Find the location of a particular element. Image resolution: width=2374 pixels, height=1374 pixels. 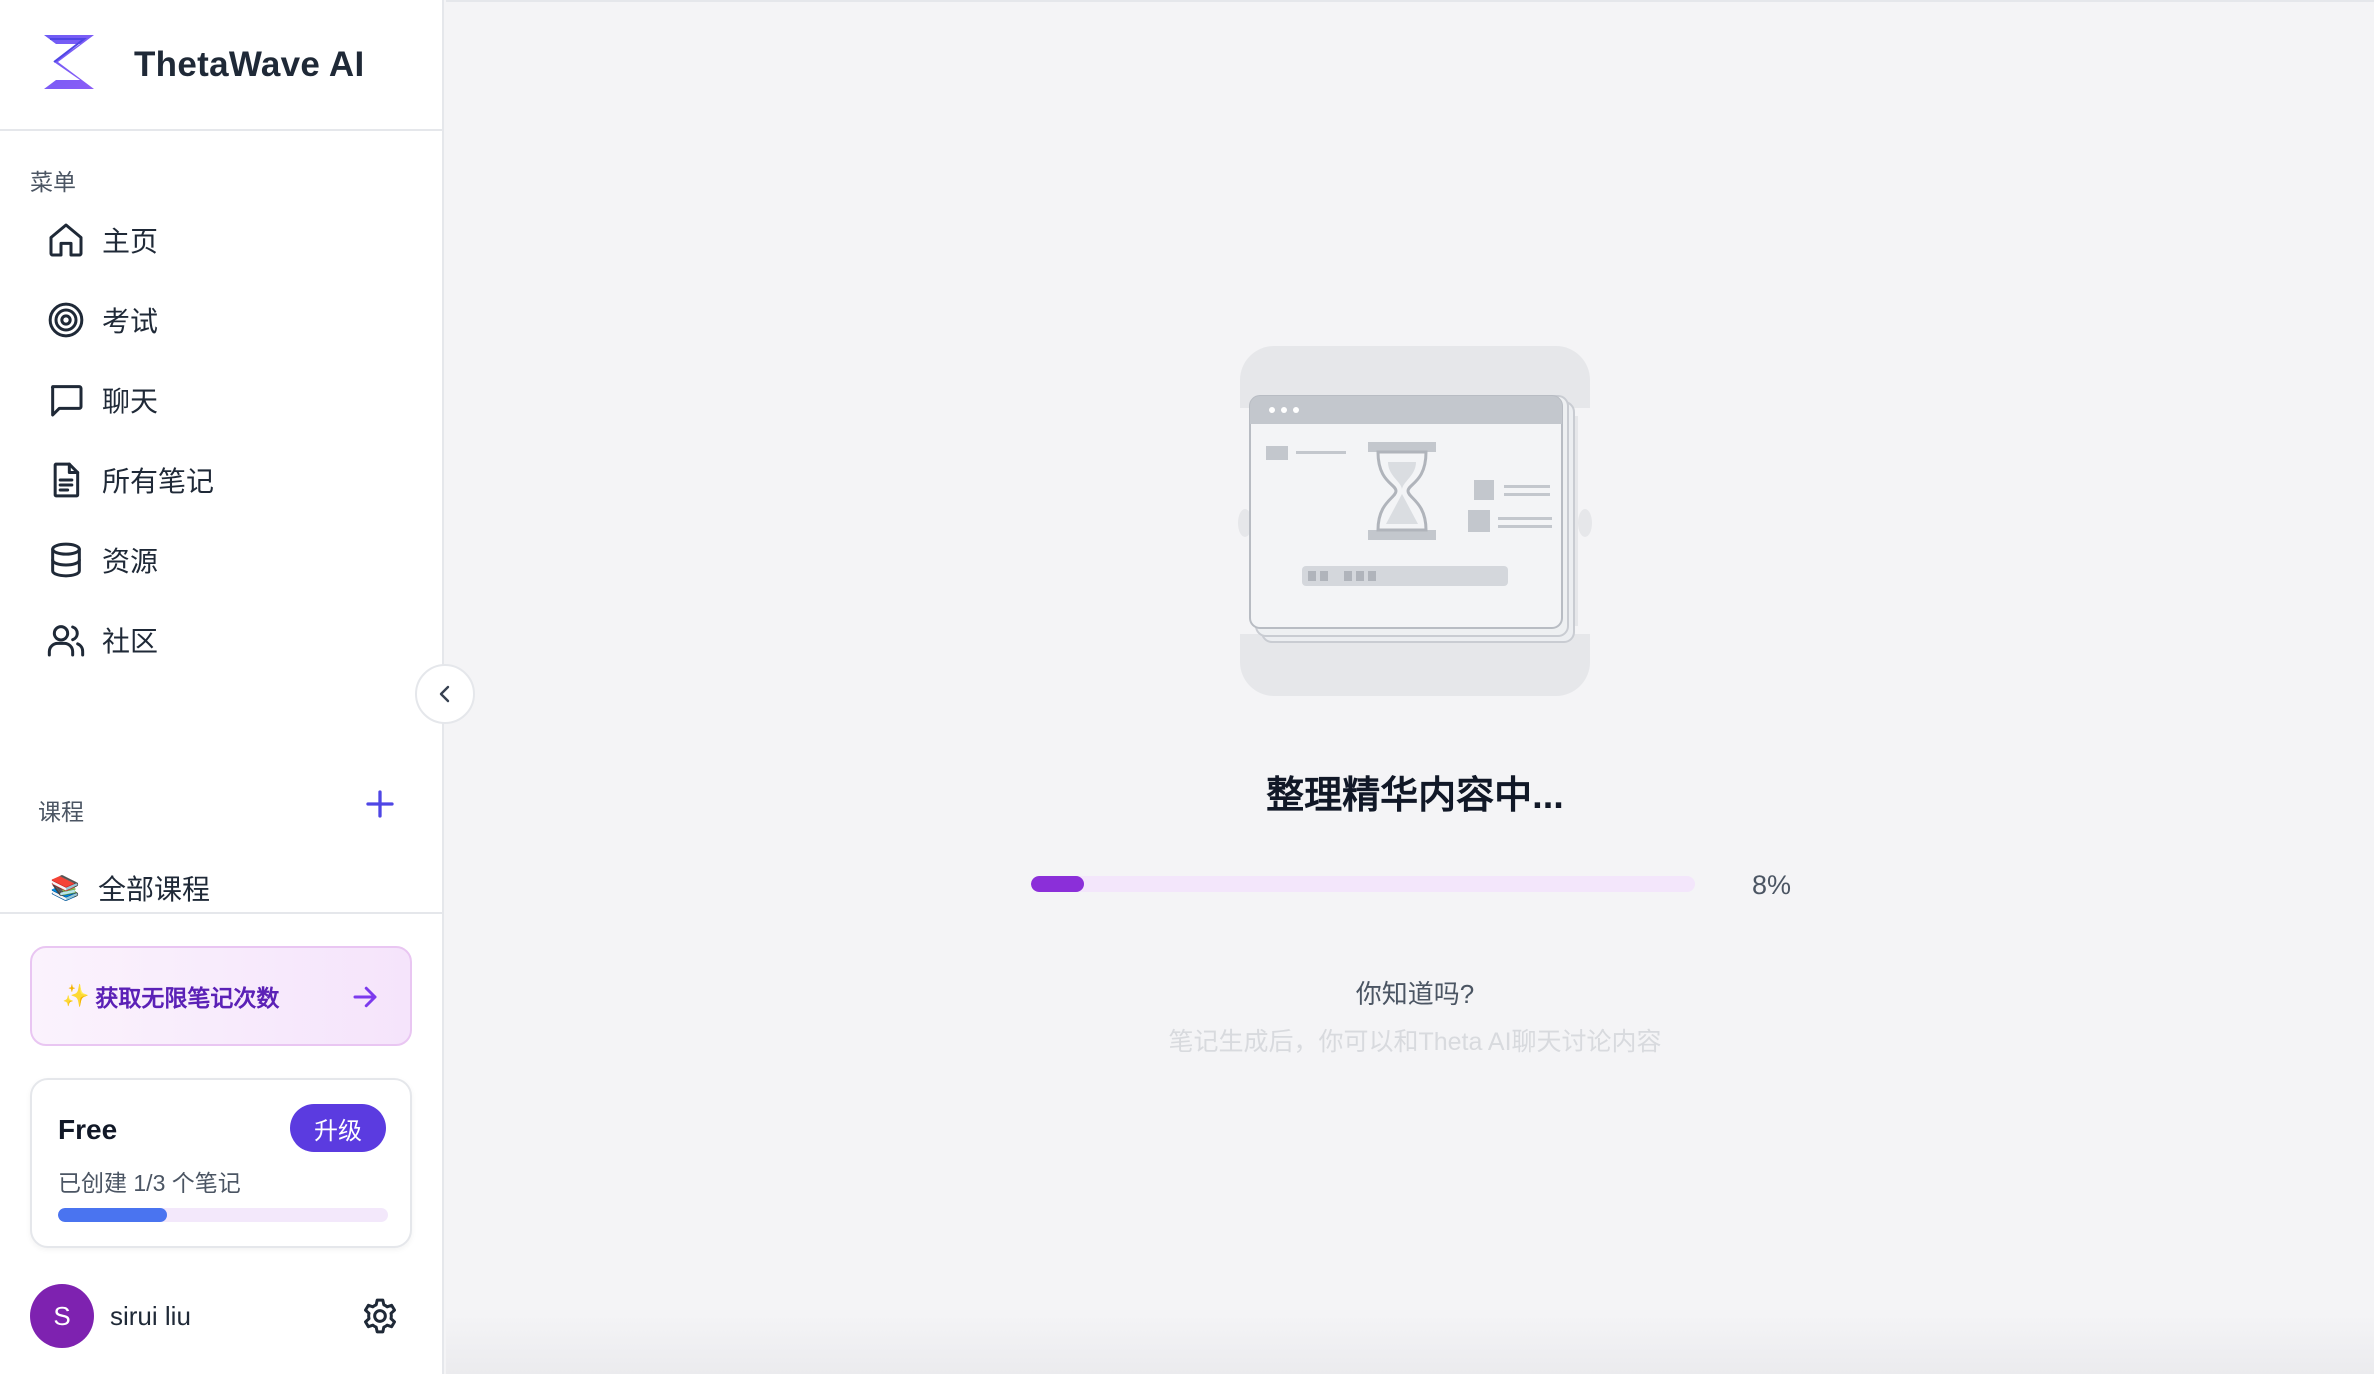

chevron-left-icon is located at coordinates (444, 694).